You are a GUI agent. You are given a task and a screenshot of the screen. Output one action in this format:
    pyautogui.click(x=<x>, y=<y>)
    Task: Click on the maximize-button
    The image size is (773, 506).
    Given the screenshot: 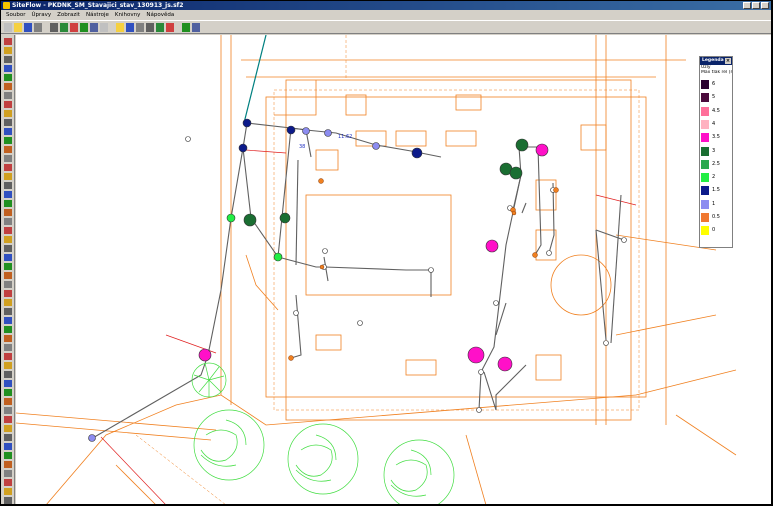 What is the action you would take?
    pyautogui.click(x=756, y=5)
    